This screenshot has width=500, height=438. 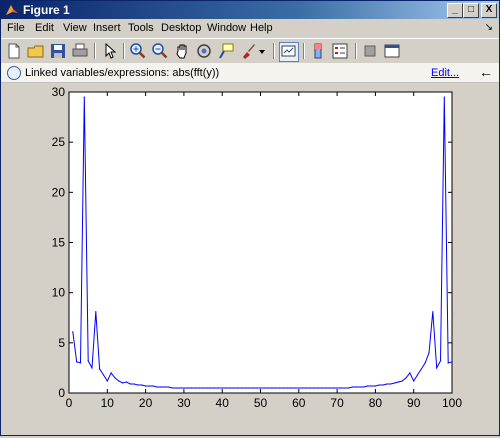 I want to click on menu-desktop: Desktop, so click(x=181, y=28).